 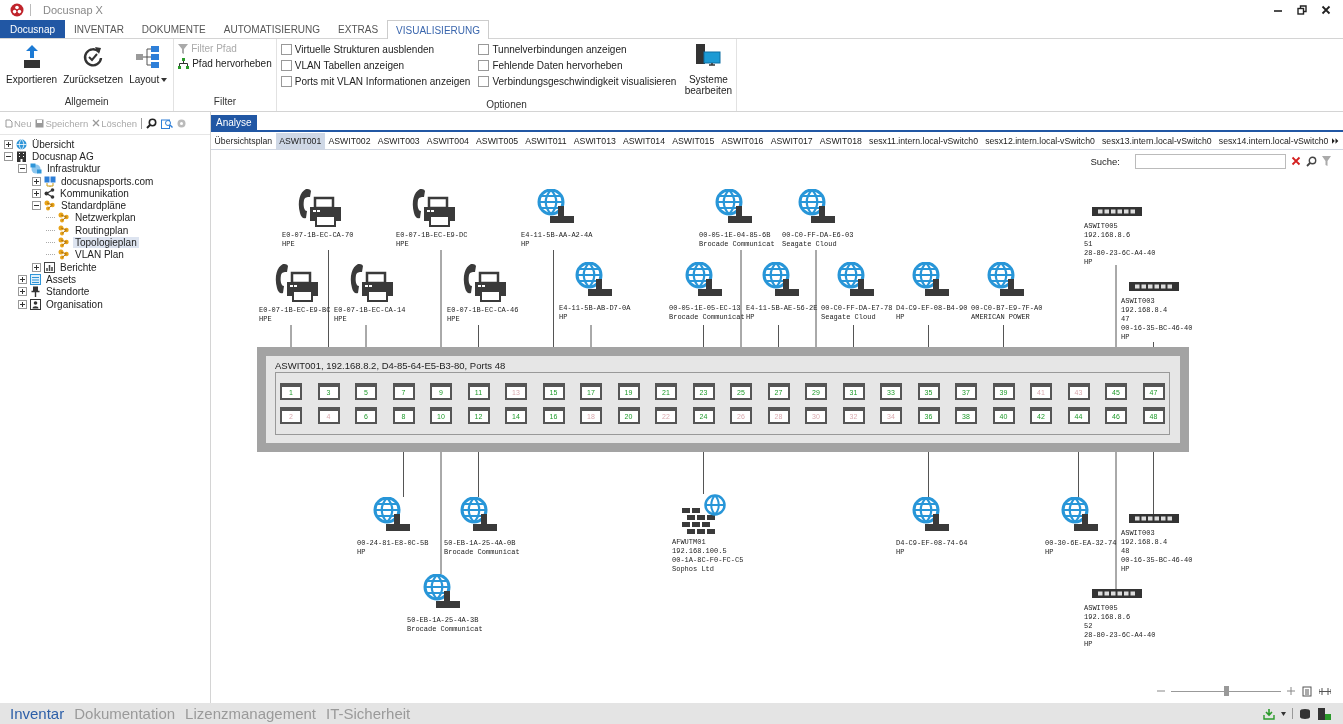 What do you see at coordinates (1335, 141) in the screenshot?
I see `scroll-right-icon` at bounding box center [1335, 141].